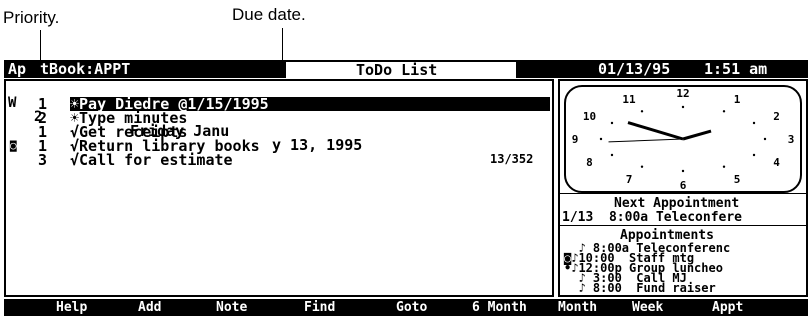 The width and height of the screenshot is (808, 316). I want to click on clock-numeral: 3, so click(791, 139).